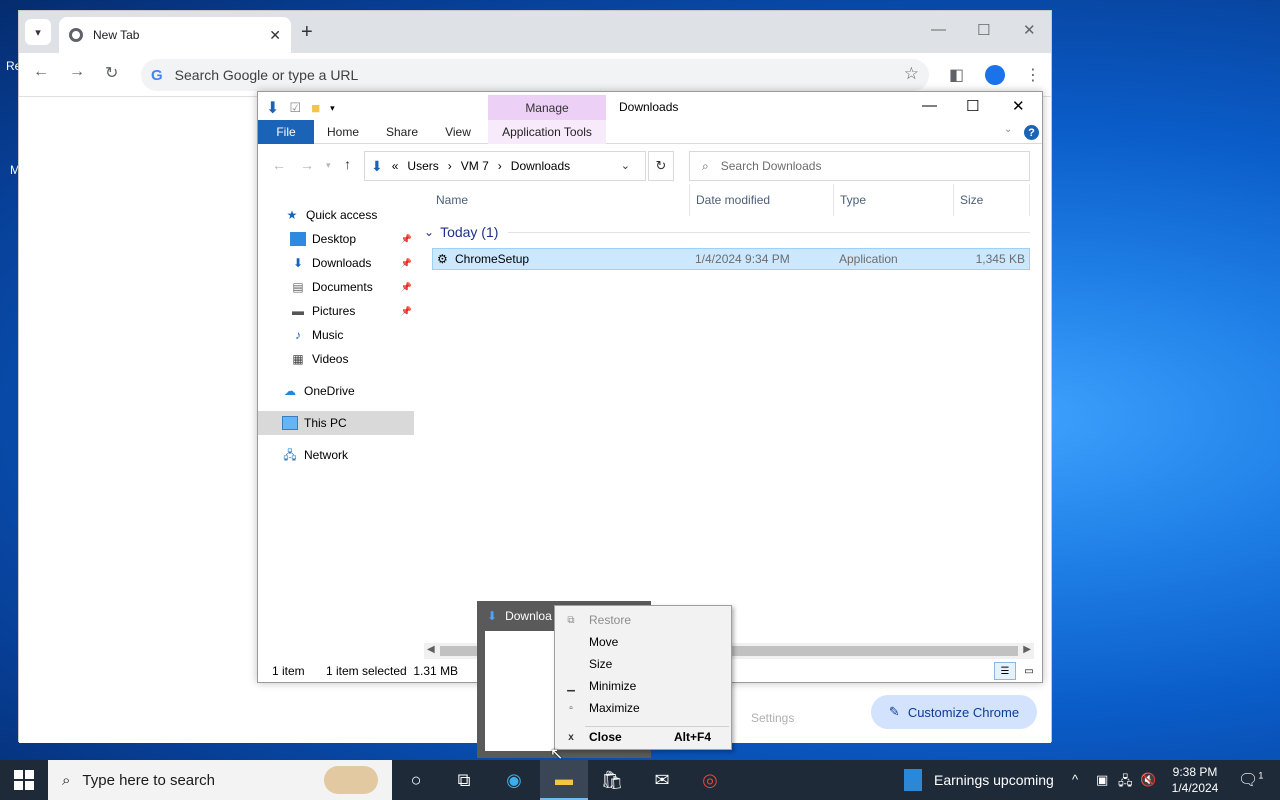 This screenshot has height=800, width=1280. I want to click on windows-start-icon, so click(24, 780).